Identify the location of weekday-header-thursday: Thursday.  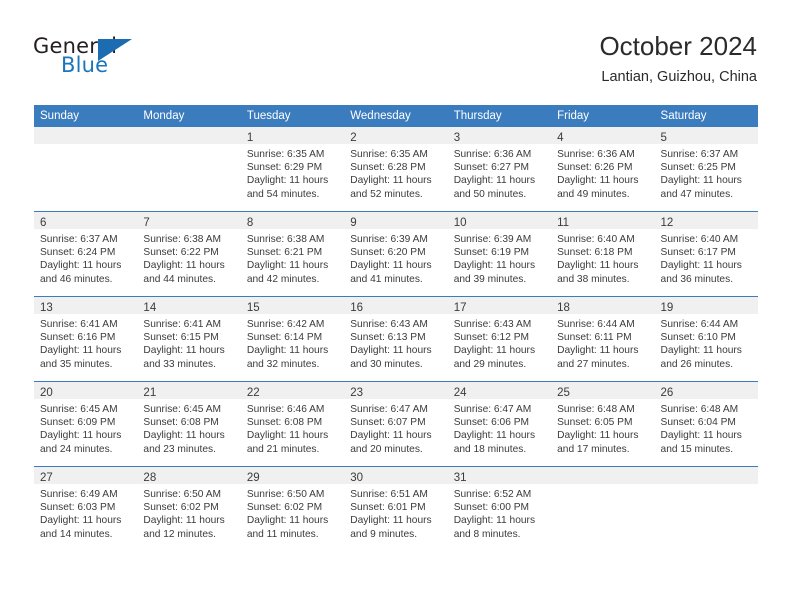
(499, 116).